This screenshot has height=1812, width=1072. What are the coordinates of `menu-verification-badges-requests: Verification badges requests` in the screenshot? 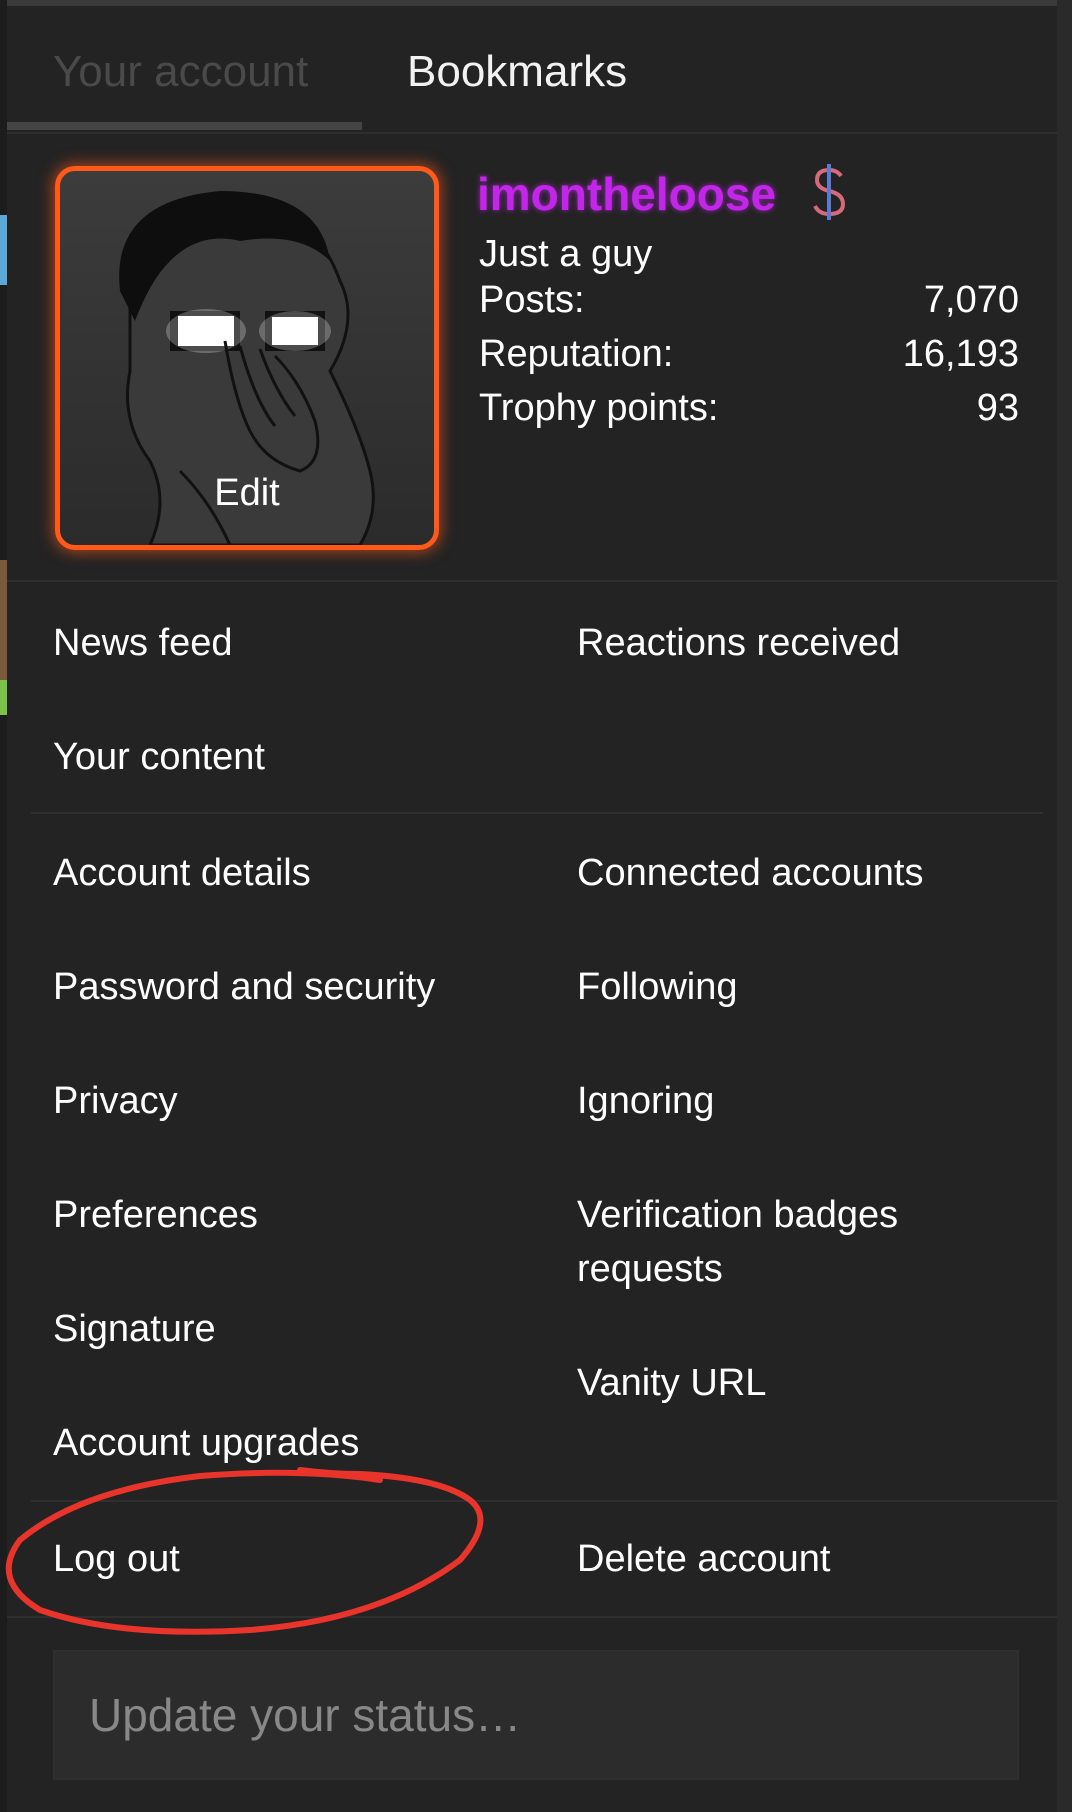 It's located at (737, 1242).